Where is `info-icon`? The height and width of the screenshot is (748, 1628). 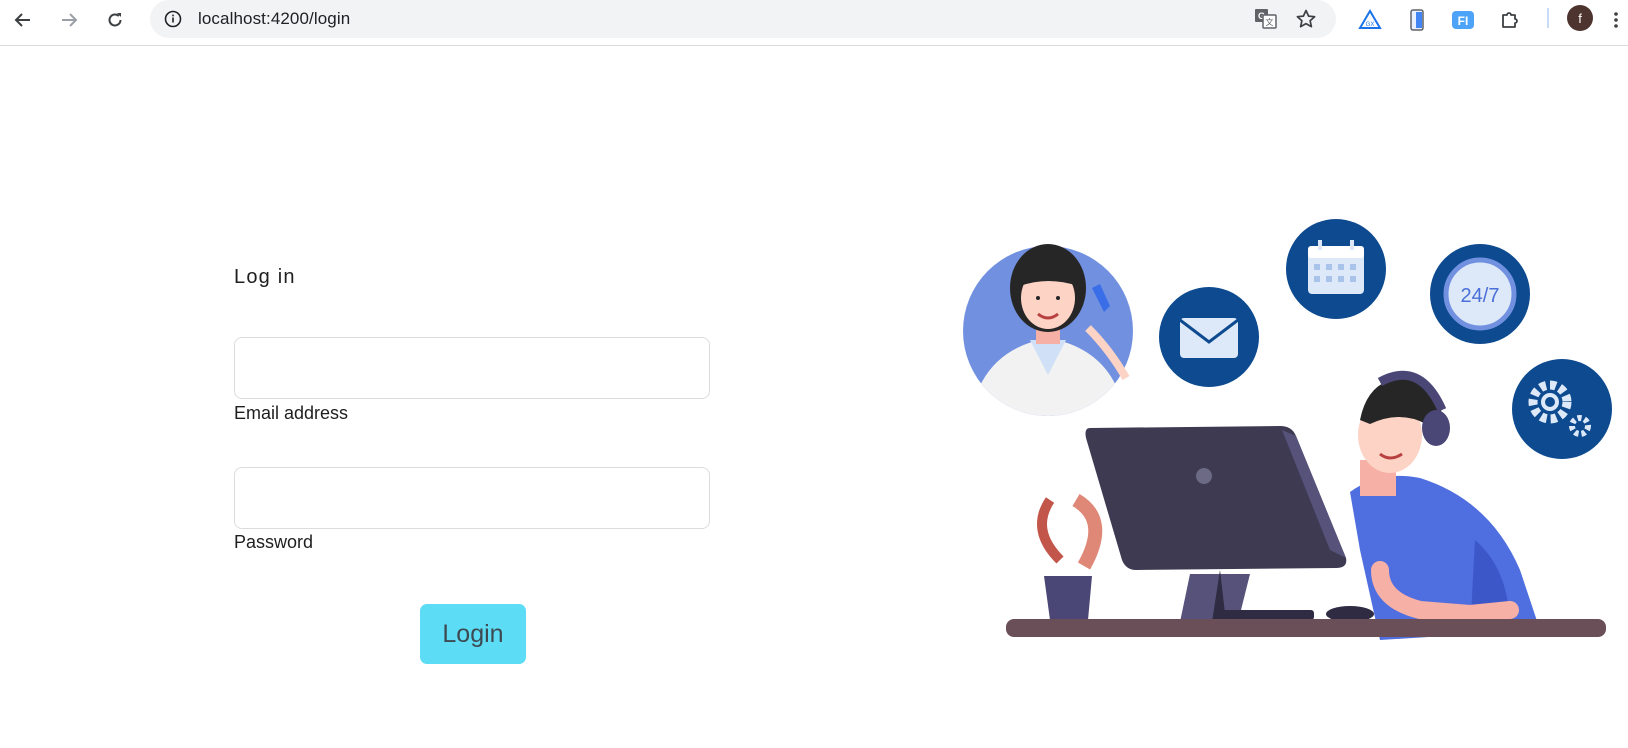
info-icon is located at coordinates (173, 19).